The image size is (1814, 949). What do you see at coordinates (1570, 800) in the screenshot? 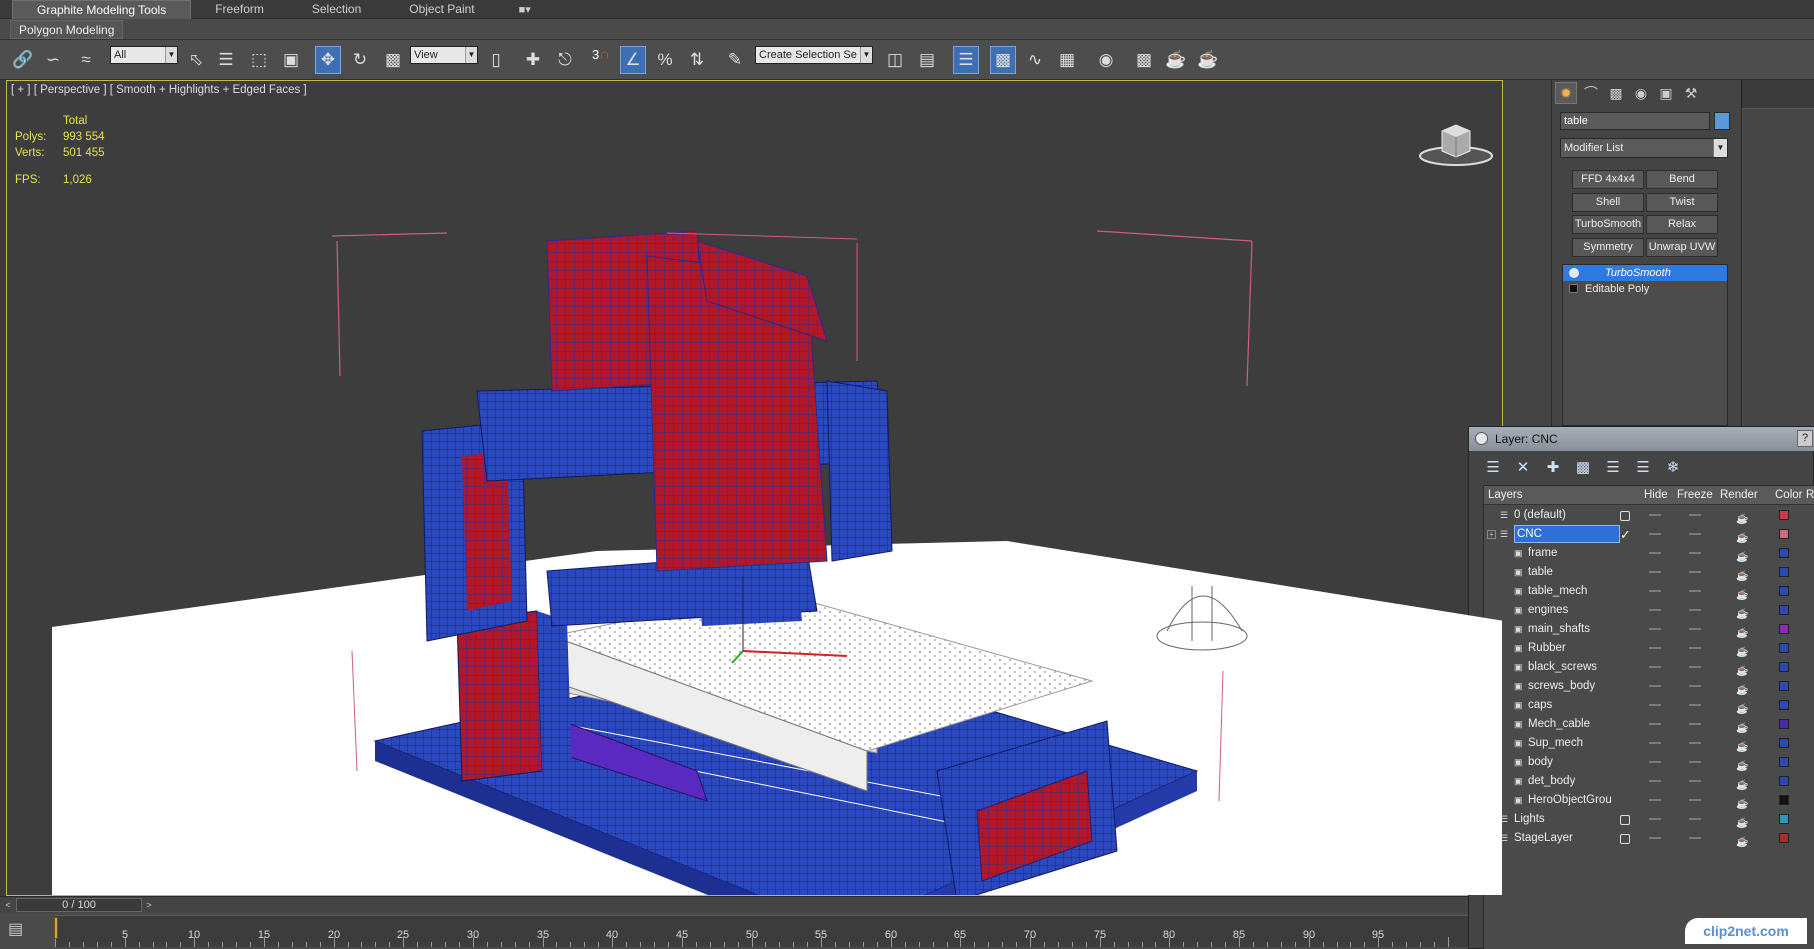
I see `layer-name: HeroObjectGrou` at bounding box center [1570, 800].